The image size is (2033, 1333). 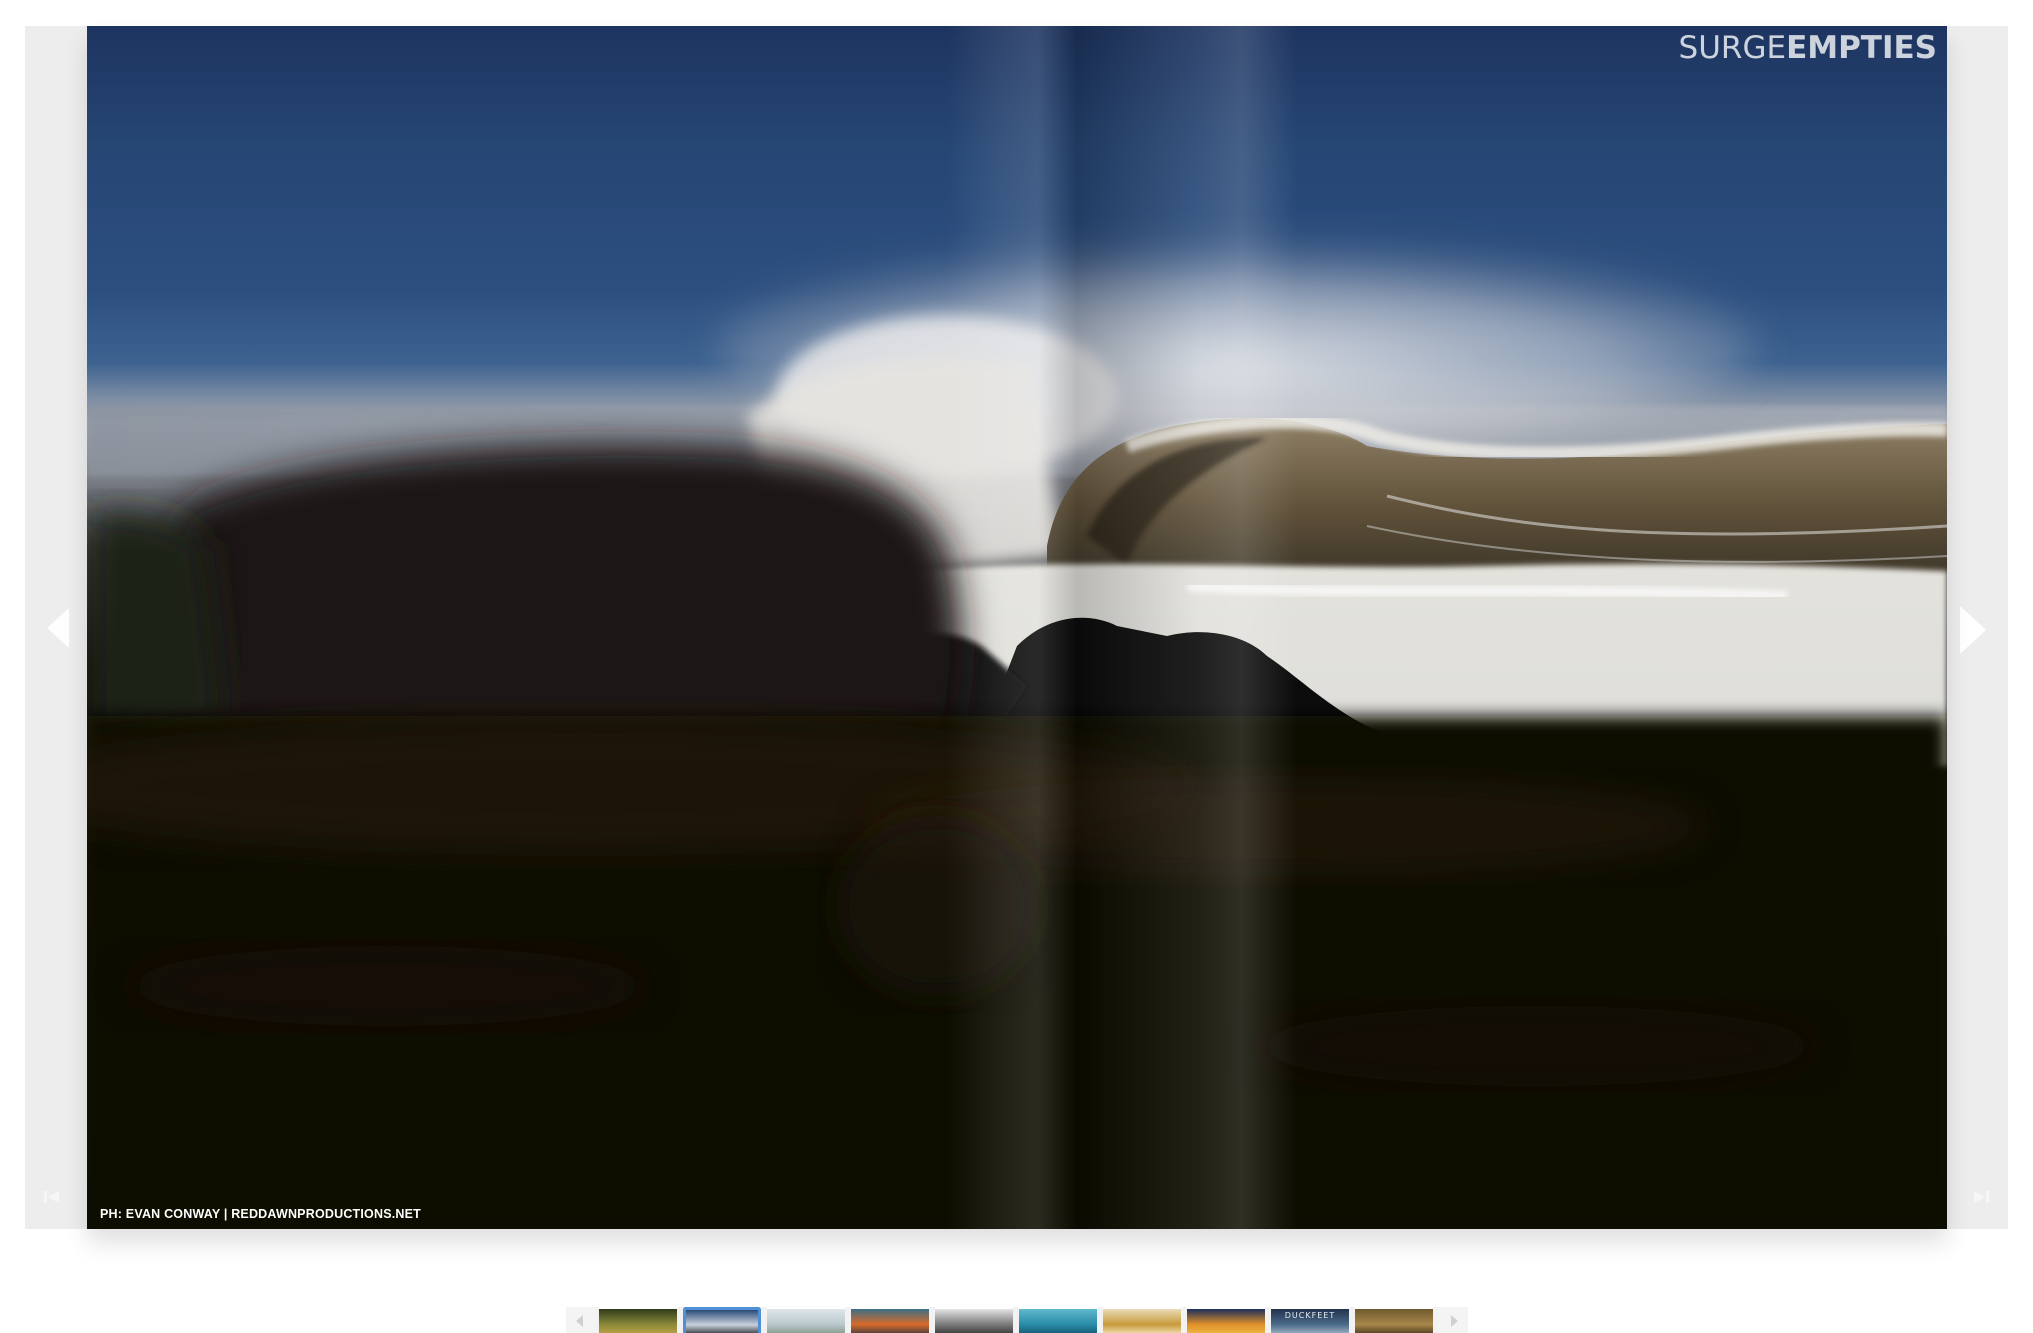 I want to click on thumbnail-list: DUCKFEET, so click(x=1016, y=1320).